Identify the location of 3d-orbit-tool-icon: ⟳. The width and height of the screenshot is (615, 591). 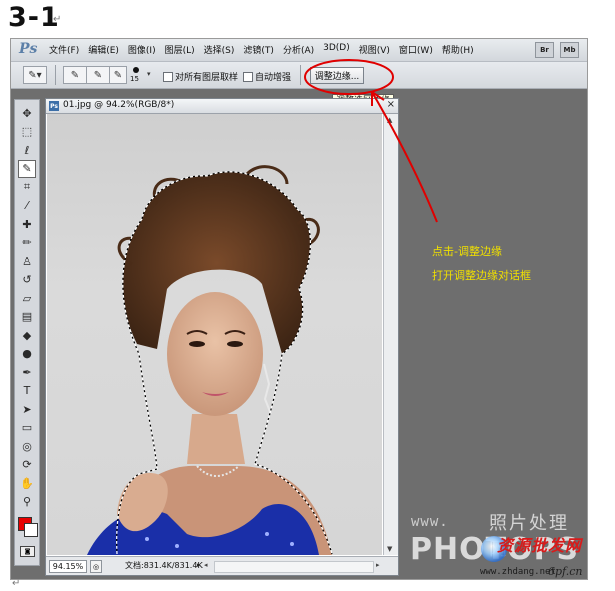
(27, 465).